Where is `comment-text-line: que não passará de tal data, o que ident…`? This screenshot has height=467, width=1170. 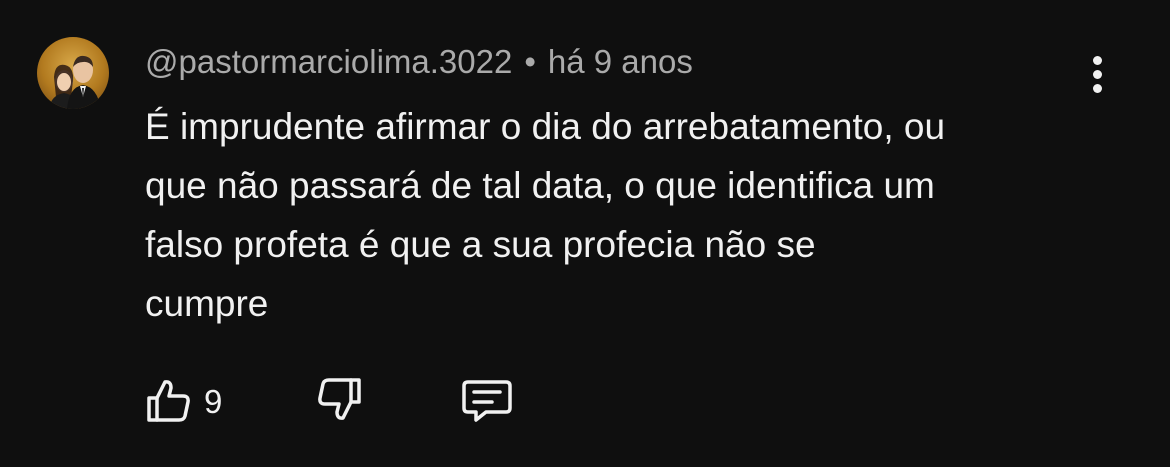
comment-text-line: que não passará de tal data, o que ident… is located at coordinates (540, 185).